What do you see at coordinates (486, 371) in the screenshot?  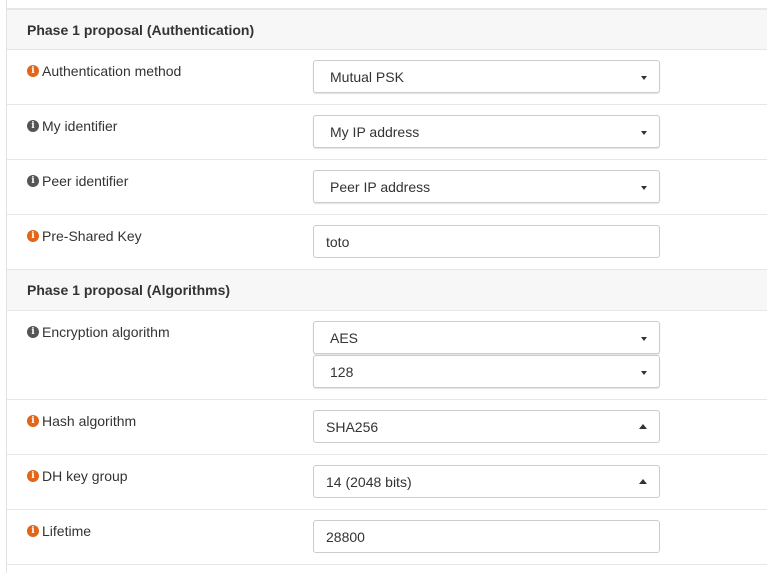 I see `key-length-select: 128` at bounding box center [486, 371].